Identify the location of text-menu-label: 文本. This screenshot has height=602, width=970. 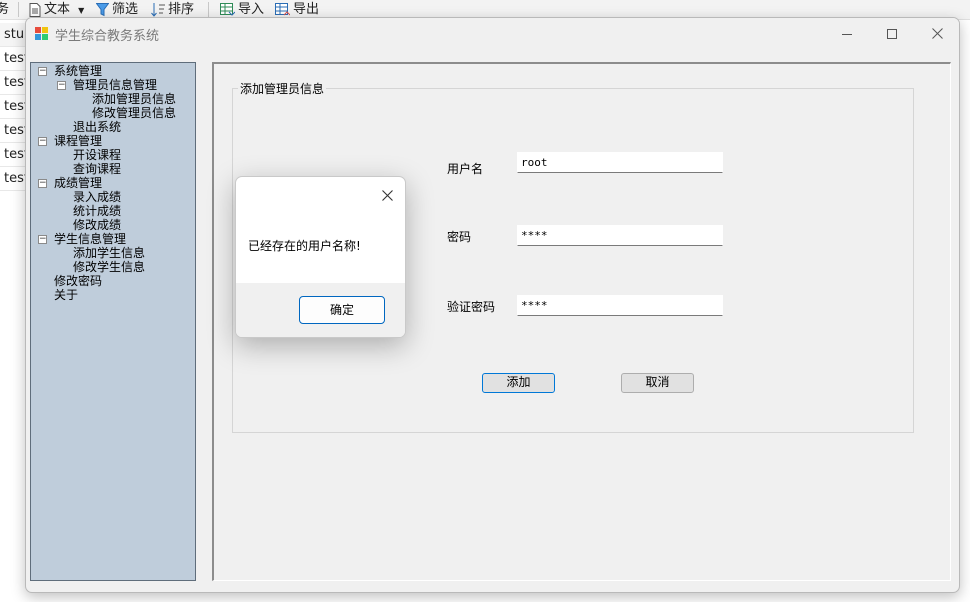
(57, 9).